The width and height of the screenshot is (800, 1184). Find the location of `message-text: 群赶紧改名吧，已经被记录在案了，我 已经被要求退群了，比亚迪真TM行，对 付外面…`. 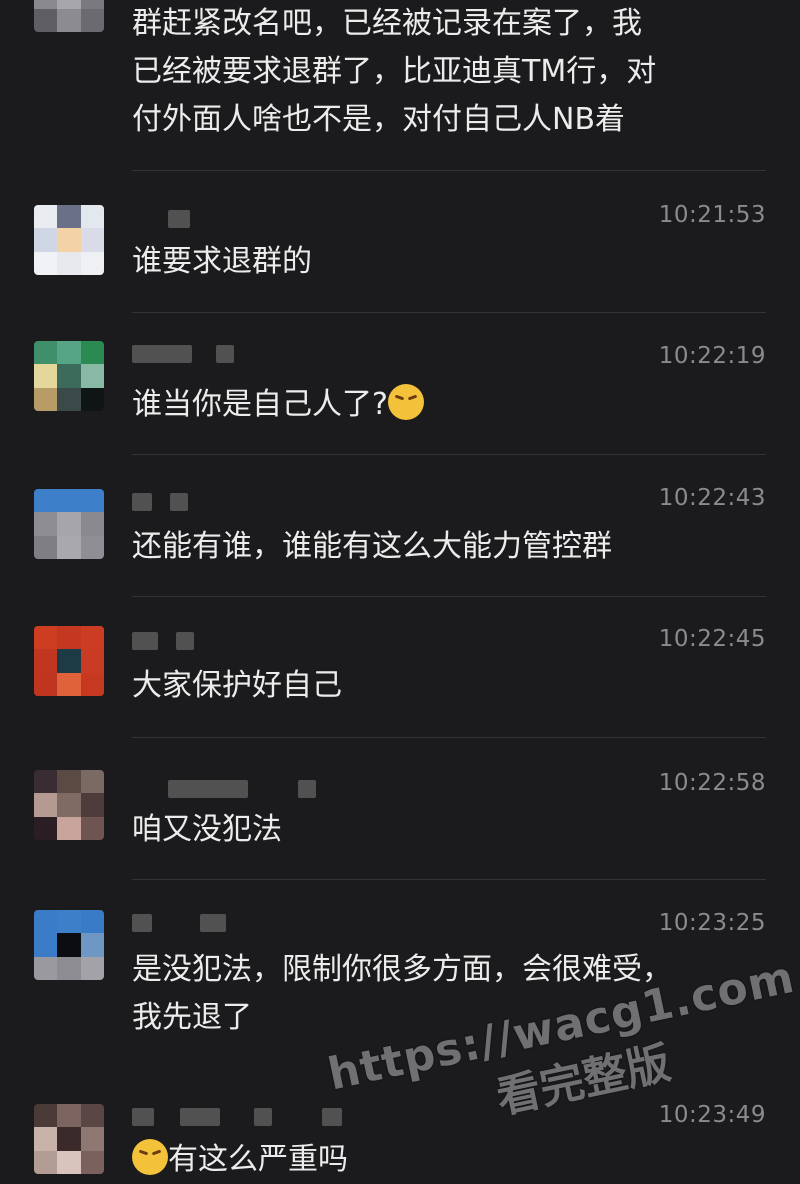

message-text: 群赶紧改名吧，已经被记录在案了，我 已经被要求退群了，比亚迪真TM行，对 付外面… is located at coordinates (394, 71).